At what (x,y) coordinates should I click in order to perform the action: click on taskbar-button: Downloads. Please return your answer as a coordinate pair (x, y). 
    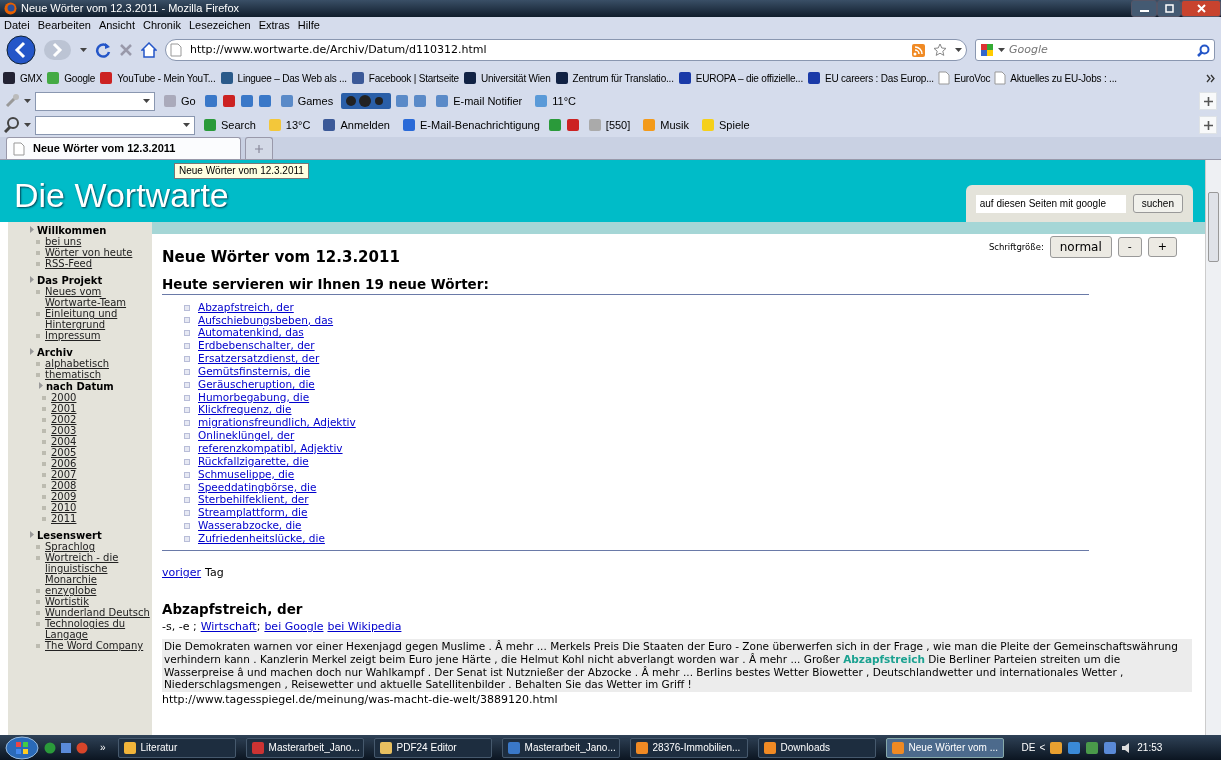
    Looking at the image, I should click on (816, 747).